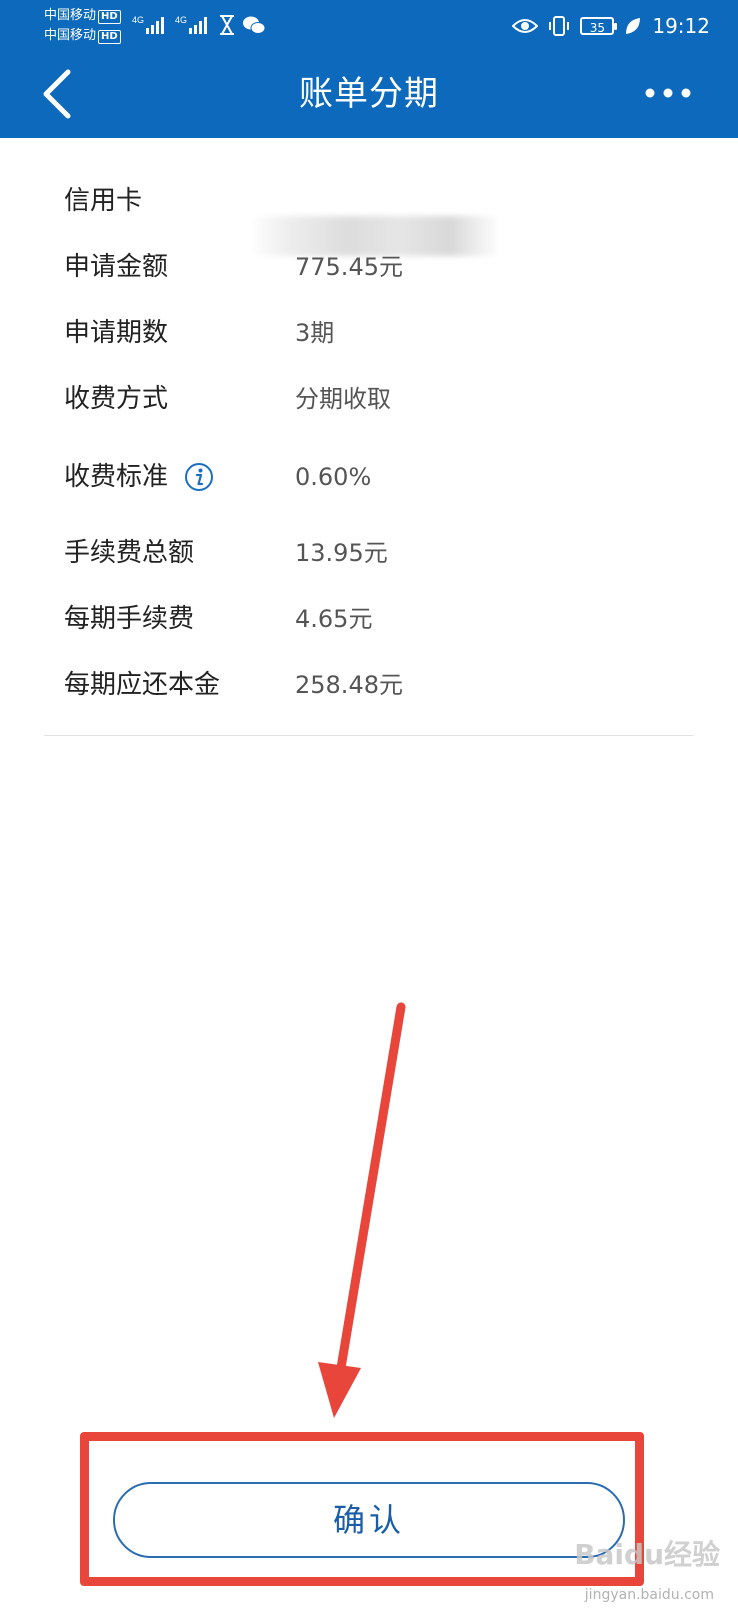  Describe the element at coordinates (103, 201) in the screenshot. I see `detail-label: 信用卡` at that location.